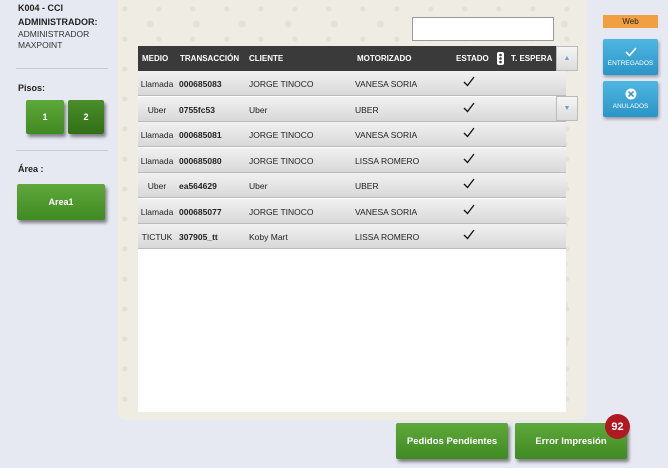 The height and width of the screenshot is (468, 668). What do you see at coordinates (630, 21) in the screenshot?
I see `web-badge: Web` at bounding box center [630, 21].